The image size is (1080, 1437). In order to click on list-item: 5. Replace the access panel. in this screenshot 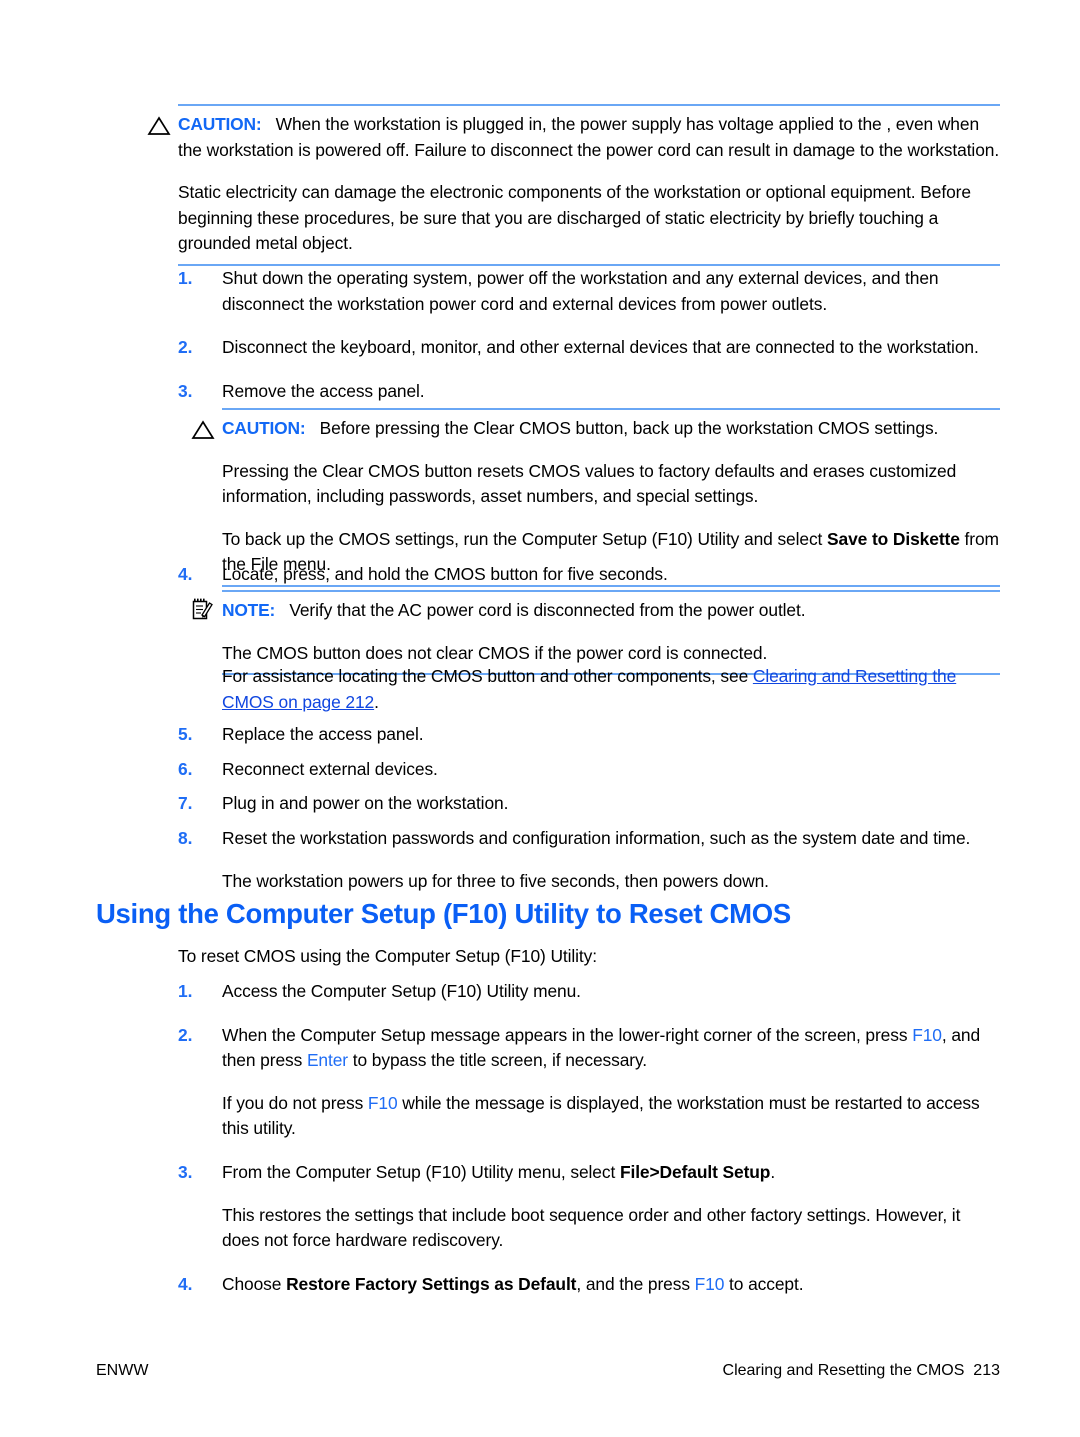, I will do `click(589, 735)`.